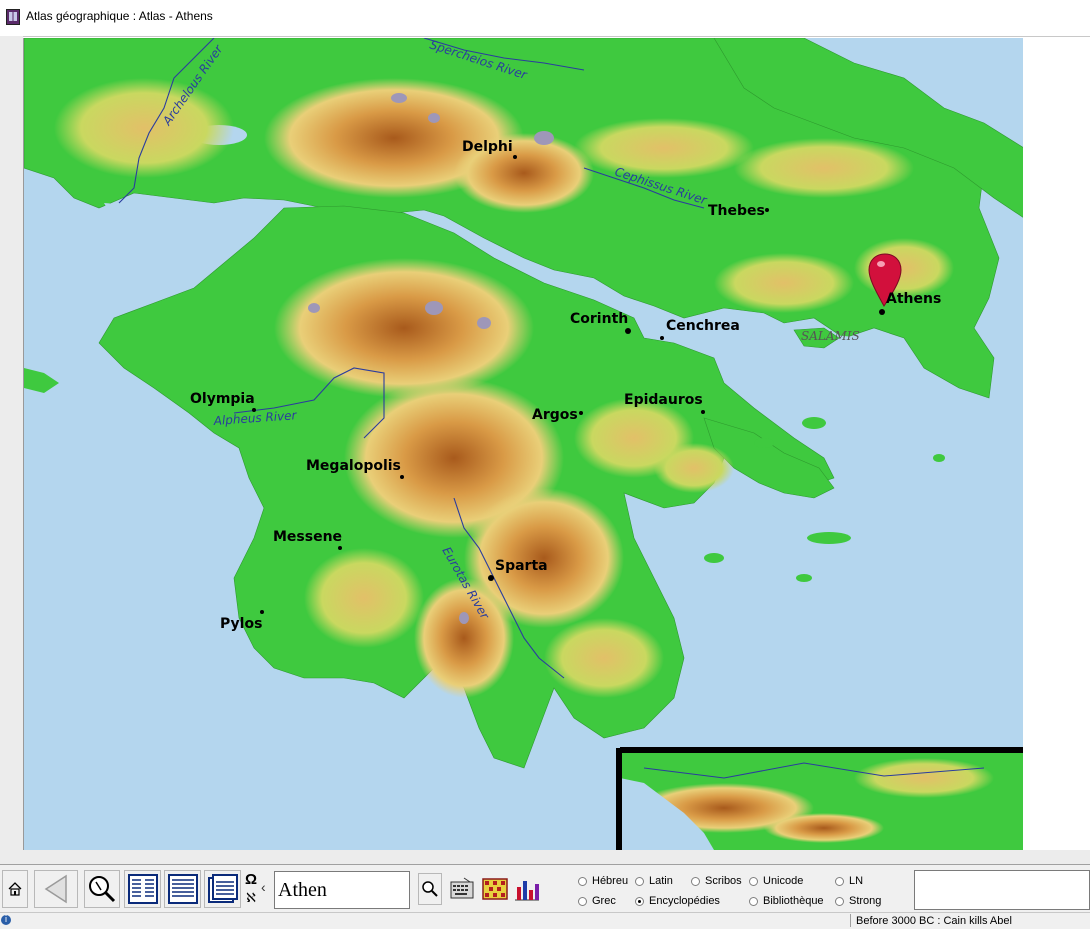 This screenshot has width=1090, height=929. I want to click on back-button, so click(56, 889).